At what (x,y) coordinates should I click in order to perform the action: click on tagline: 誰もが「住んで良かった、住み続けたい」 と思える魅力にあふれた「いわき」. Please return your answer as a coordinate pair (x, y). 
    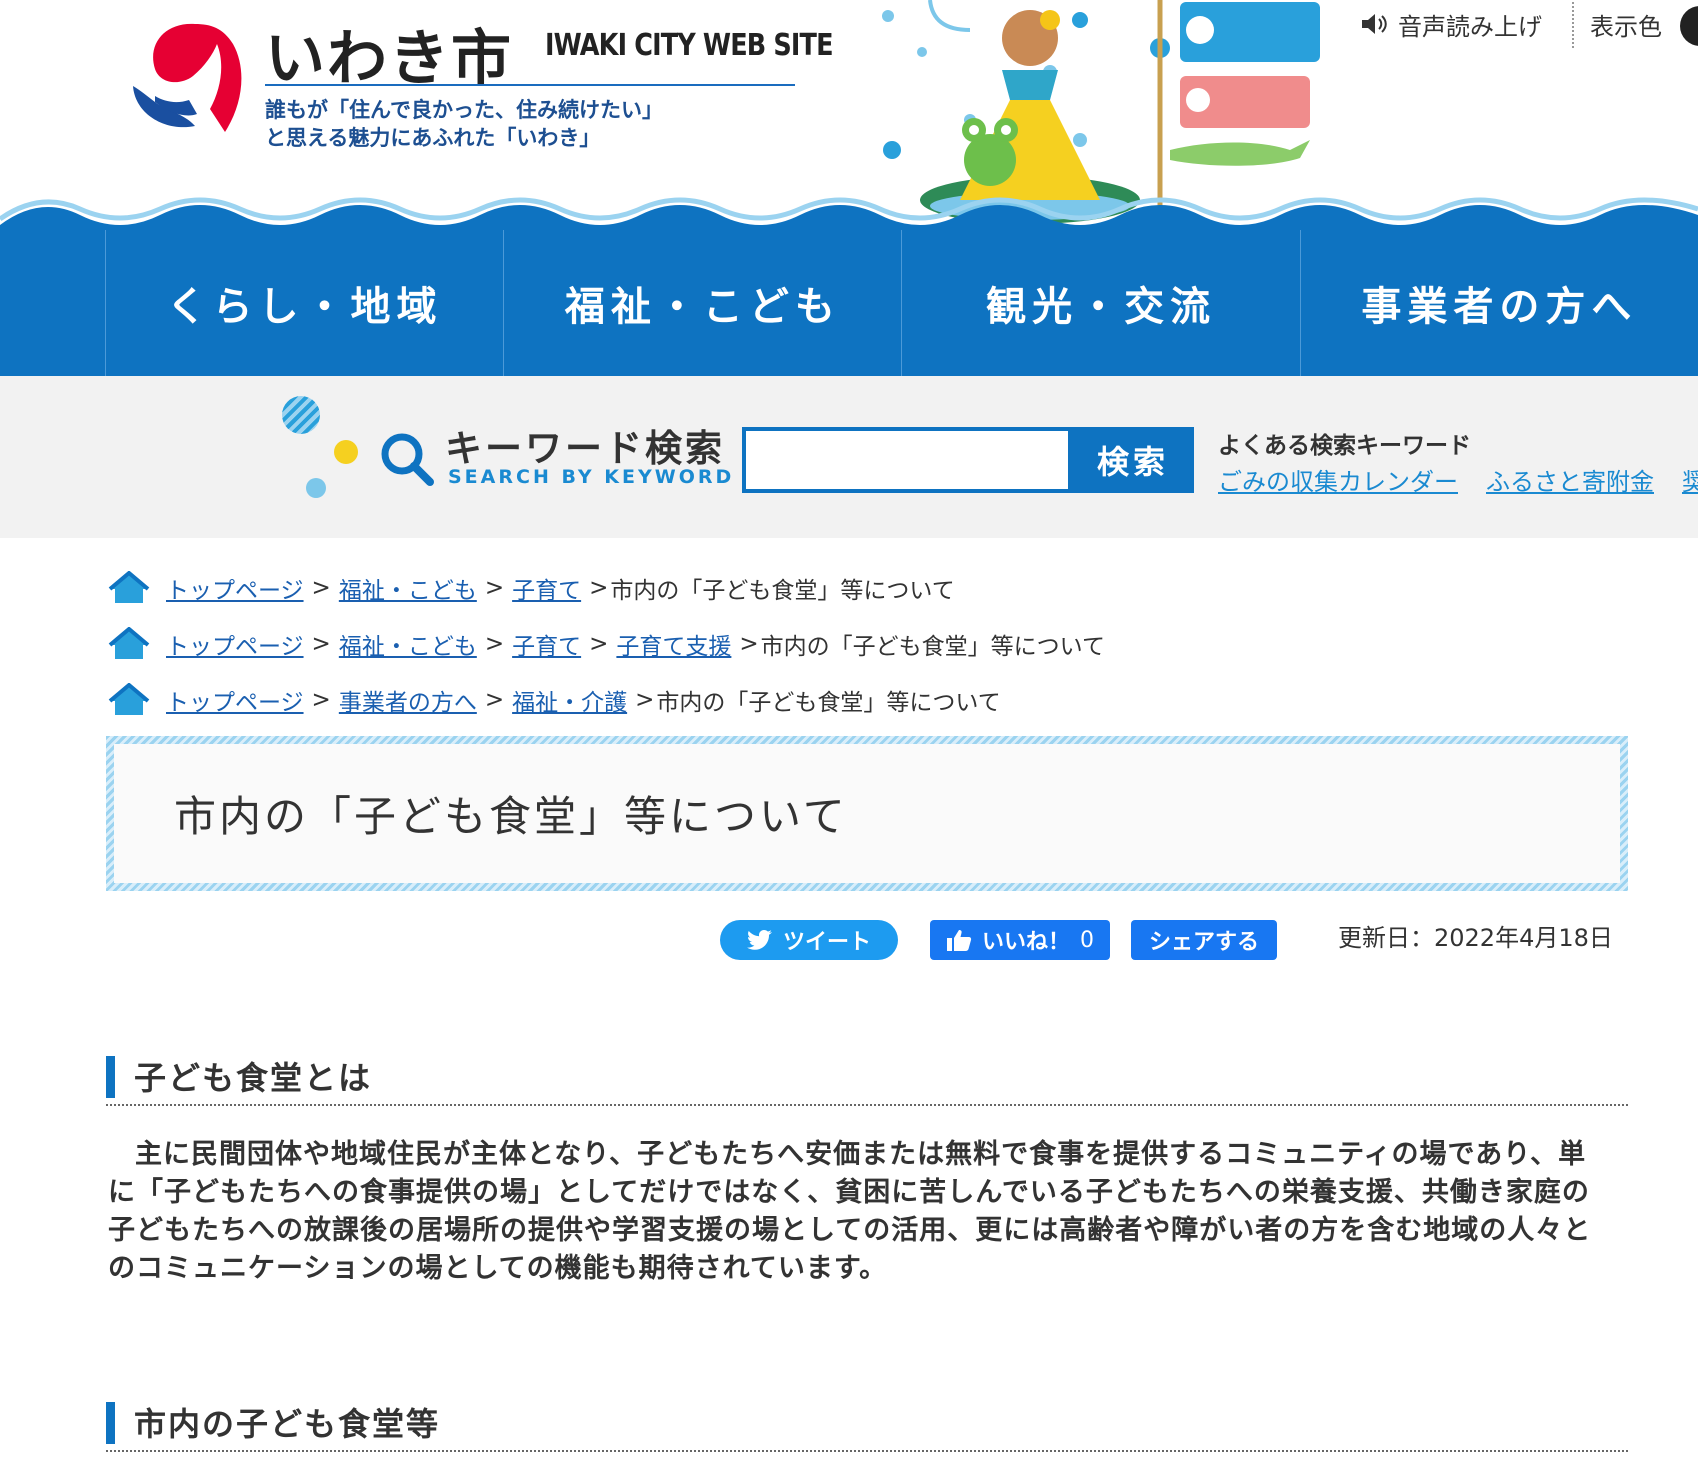
    Looking at the image, I should click on (545, 124).